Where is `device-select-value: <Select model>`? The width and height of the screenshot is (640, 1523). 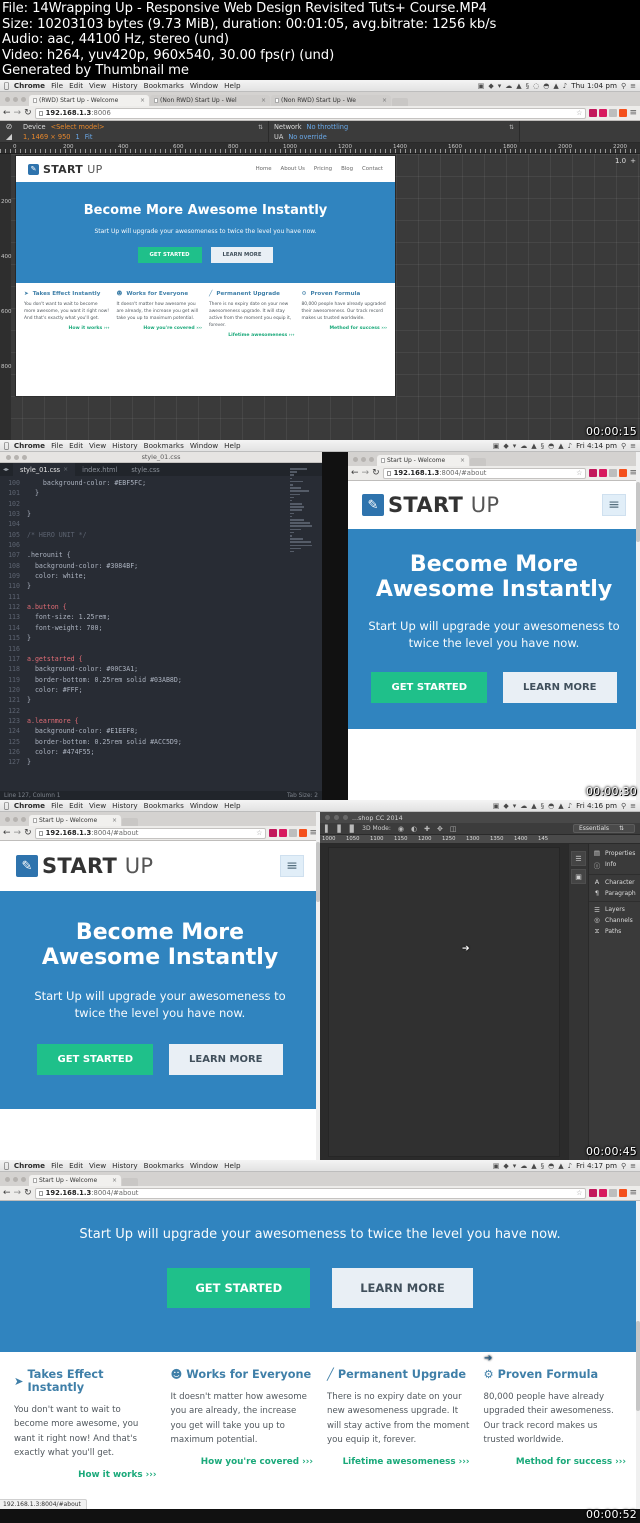
device-select-value: <Select model> is located at coordinates (78, 127).